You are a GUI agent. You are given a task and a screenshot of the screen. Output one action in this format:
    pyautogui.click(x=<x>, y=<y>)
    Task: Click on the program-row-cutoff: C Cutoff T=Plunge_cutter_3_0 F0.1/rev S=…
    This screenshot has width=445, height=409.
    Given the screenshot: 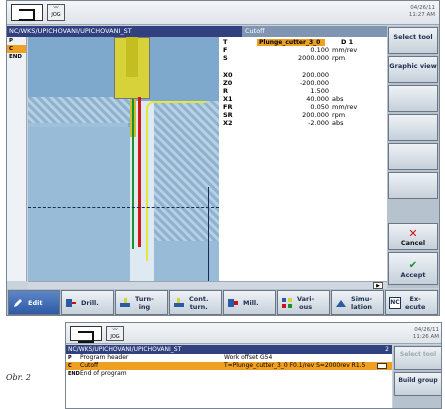 What is the action you would take?
    pyautogui.click(x=229, y=366)
    